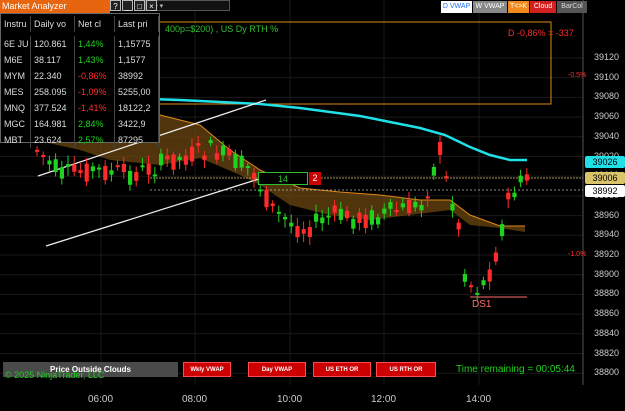 This screenshot has height=411, width=625. I want to click on col-header-volume: Daily vo, so click(53, 24).